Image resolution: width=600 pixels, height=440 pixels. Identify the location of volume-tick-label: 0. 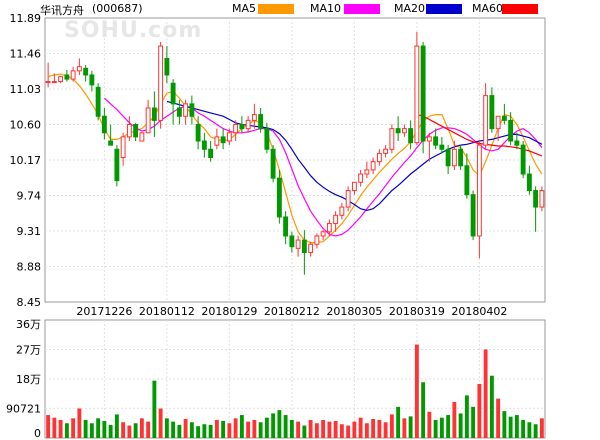
(37, 433).